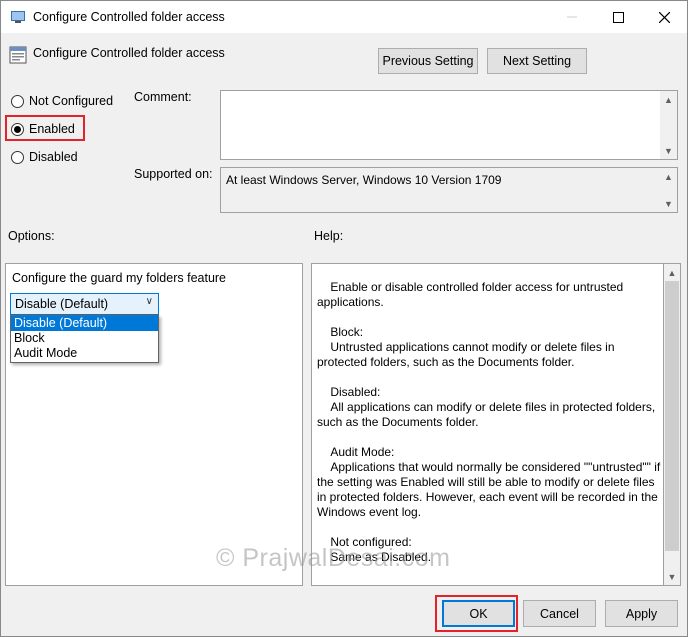  I want to click on combobox-value: Disable (Default), so click(62, 304).